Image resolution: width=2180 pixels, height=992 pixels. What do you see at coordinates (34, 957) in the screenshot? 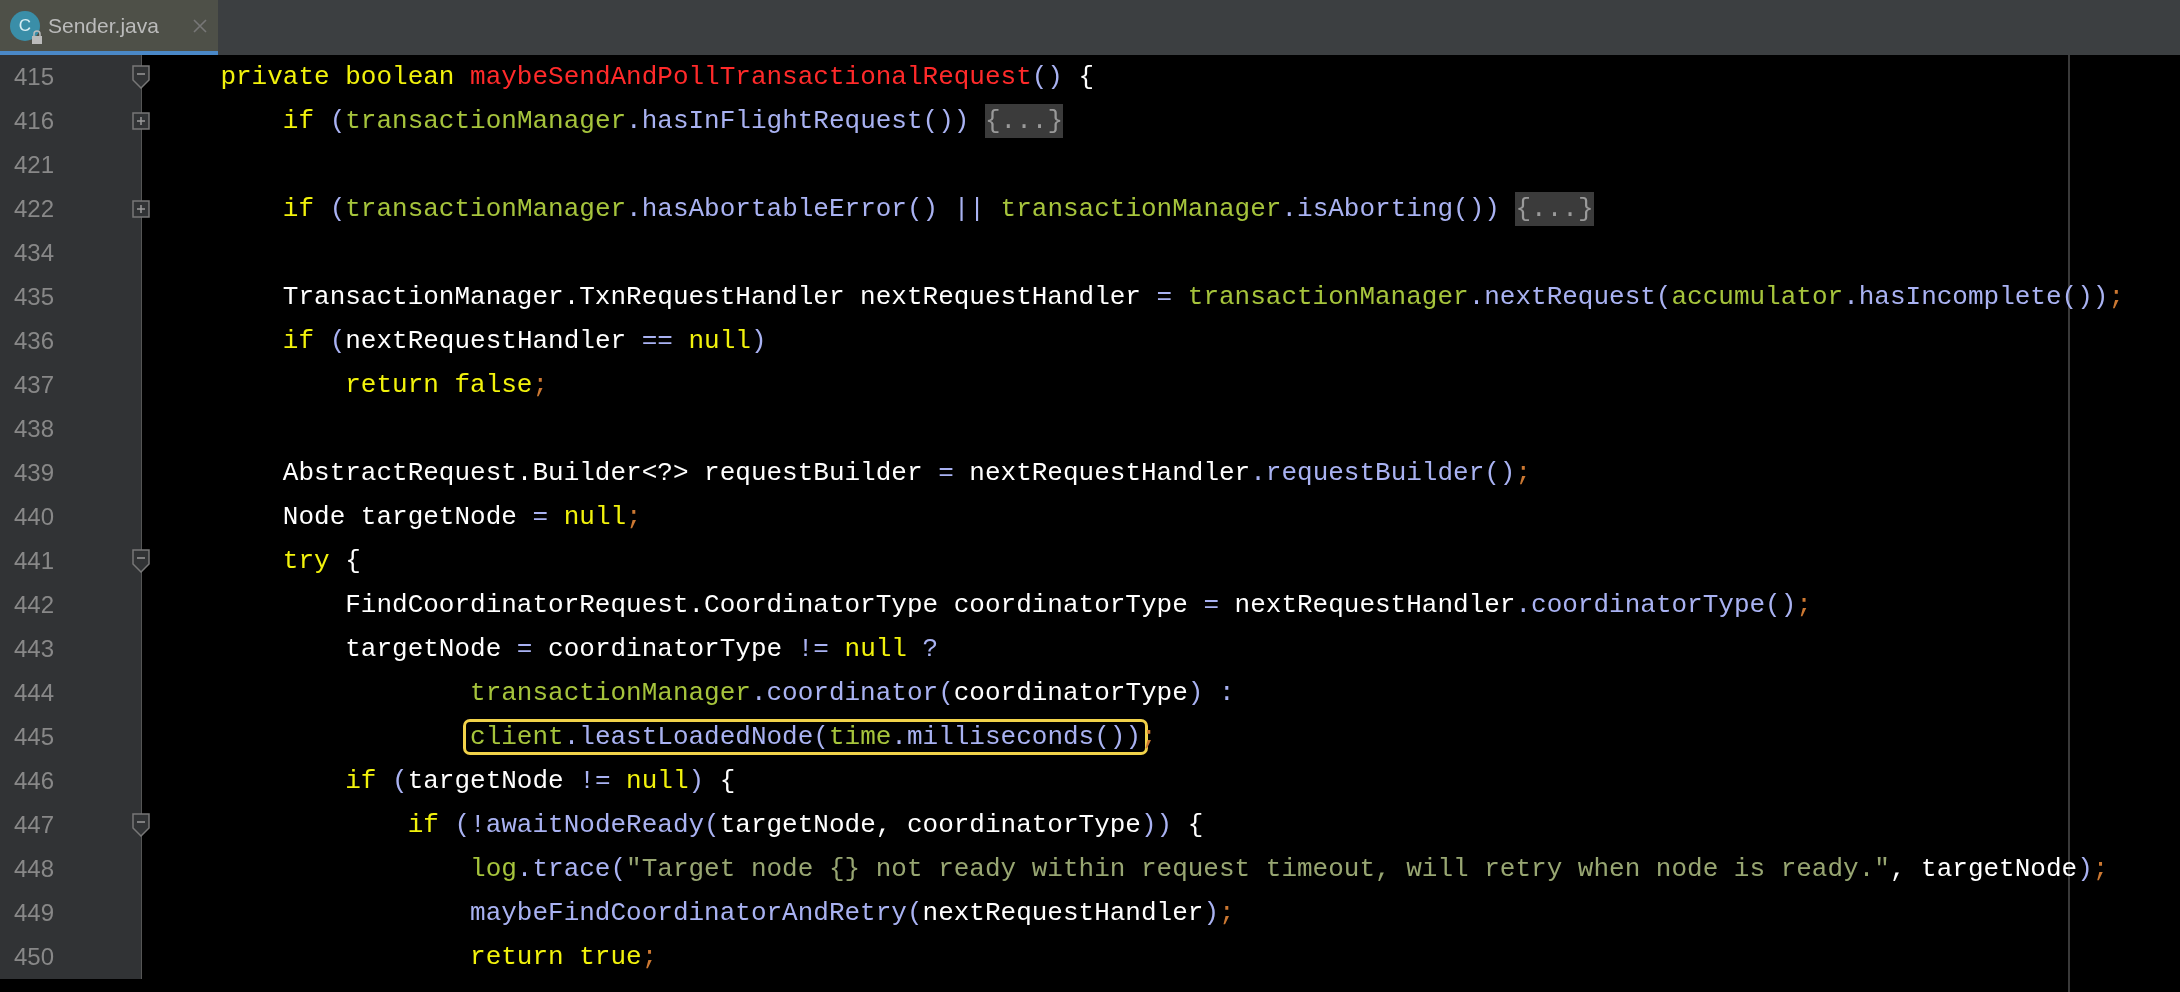
I see `line-number: 450` at bounding box center [34, 957].